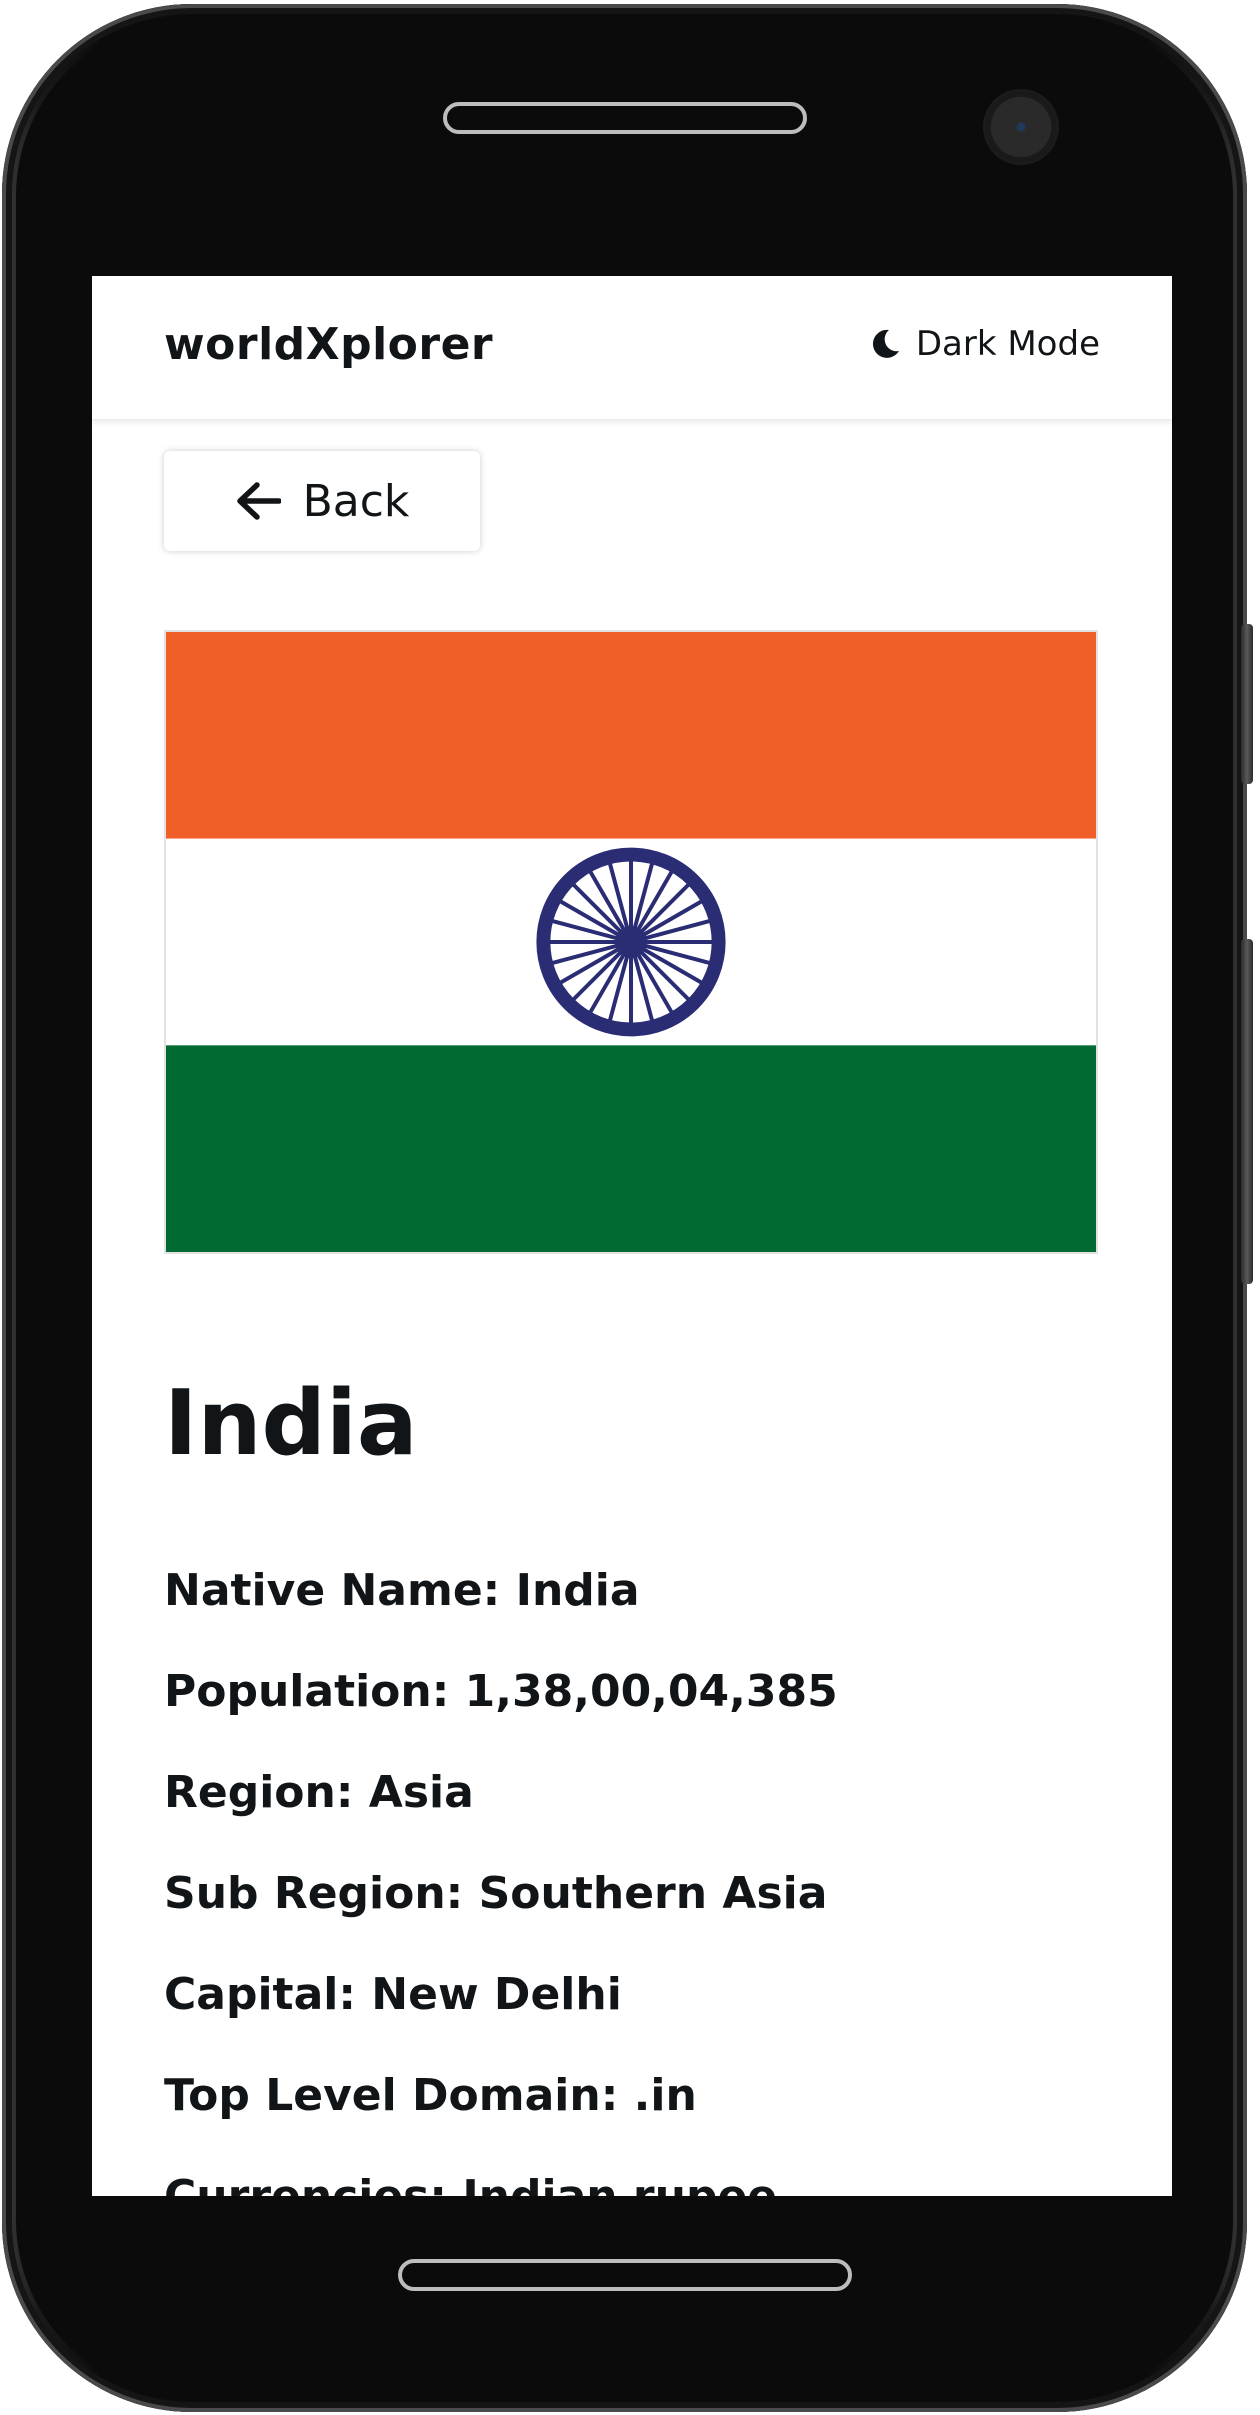  What do you see at coordinates (619, 2183) in the screenshot?
I see `detail-value: Indian rupee` at bounding box center [619, 2183].